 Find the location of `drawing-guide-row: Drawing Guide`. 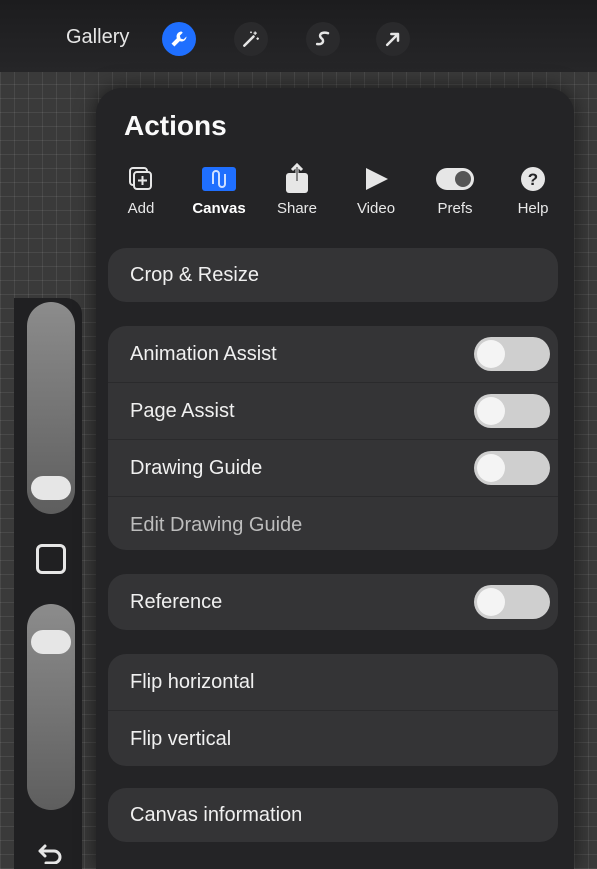

drawing-guide-row: Drawing Guide is located at coordinates (333, 467).